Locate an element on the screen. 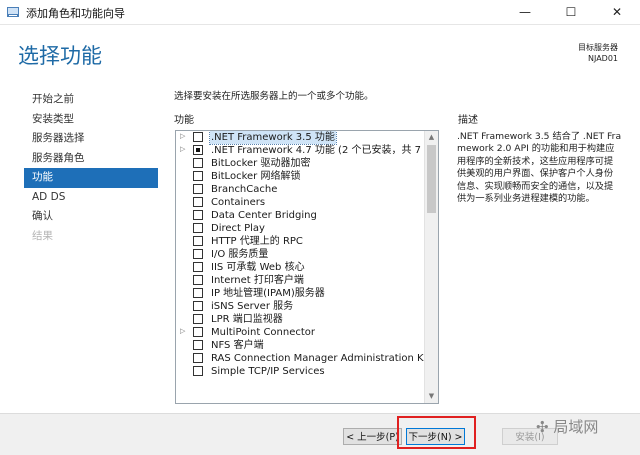  instruction-text: 选择要安装在所选服务器上的一个或多个功能。 is located at coordinates (274, 96).